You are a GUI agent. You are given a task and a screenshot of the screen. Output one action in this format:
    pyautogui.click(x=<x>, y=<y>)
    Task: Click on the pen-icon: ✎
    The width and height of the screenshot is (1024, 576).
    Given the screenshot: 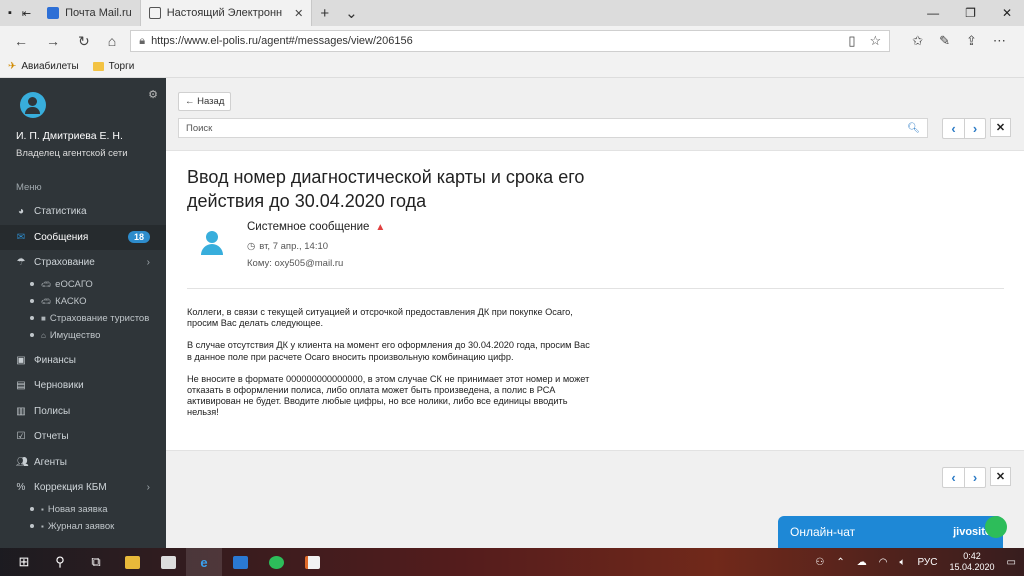 What is the action you would take?
    pyautogui.click(x=944, y=41)
    